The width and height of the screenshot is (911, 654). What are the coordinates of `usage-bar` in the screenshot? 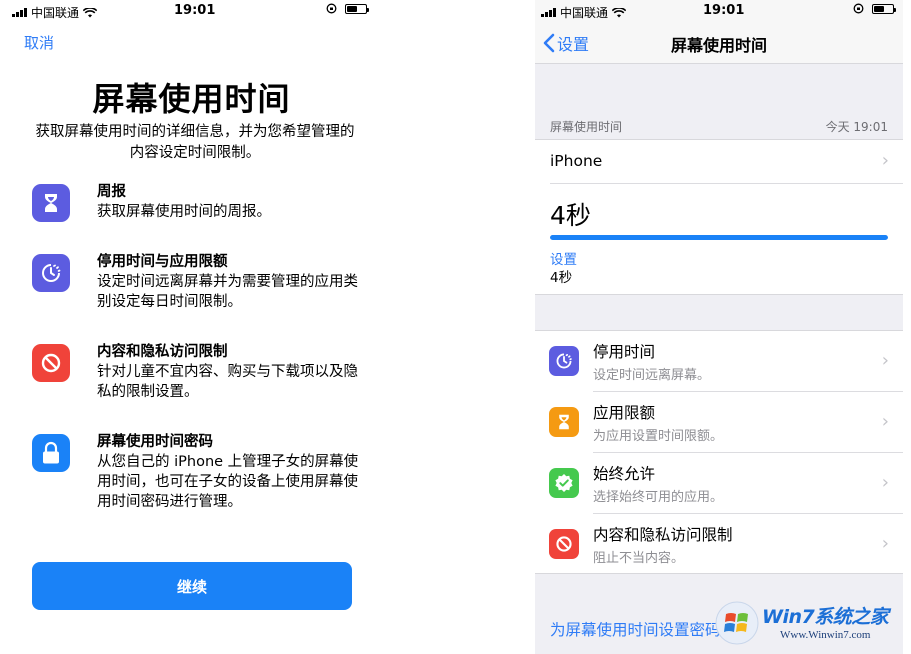 It's located at (719, 237).